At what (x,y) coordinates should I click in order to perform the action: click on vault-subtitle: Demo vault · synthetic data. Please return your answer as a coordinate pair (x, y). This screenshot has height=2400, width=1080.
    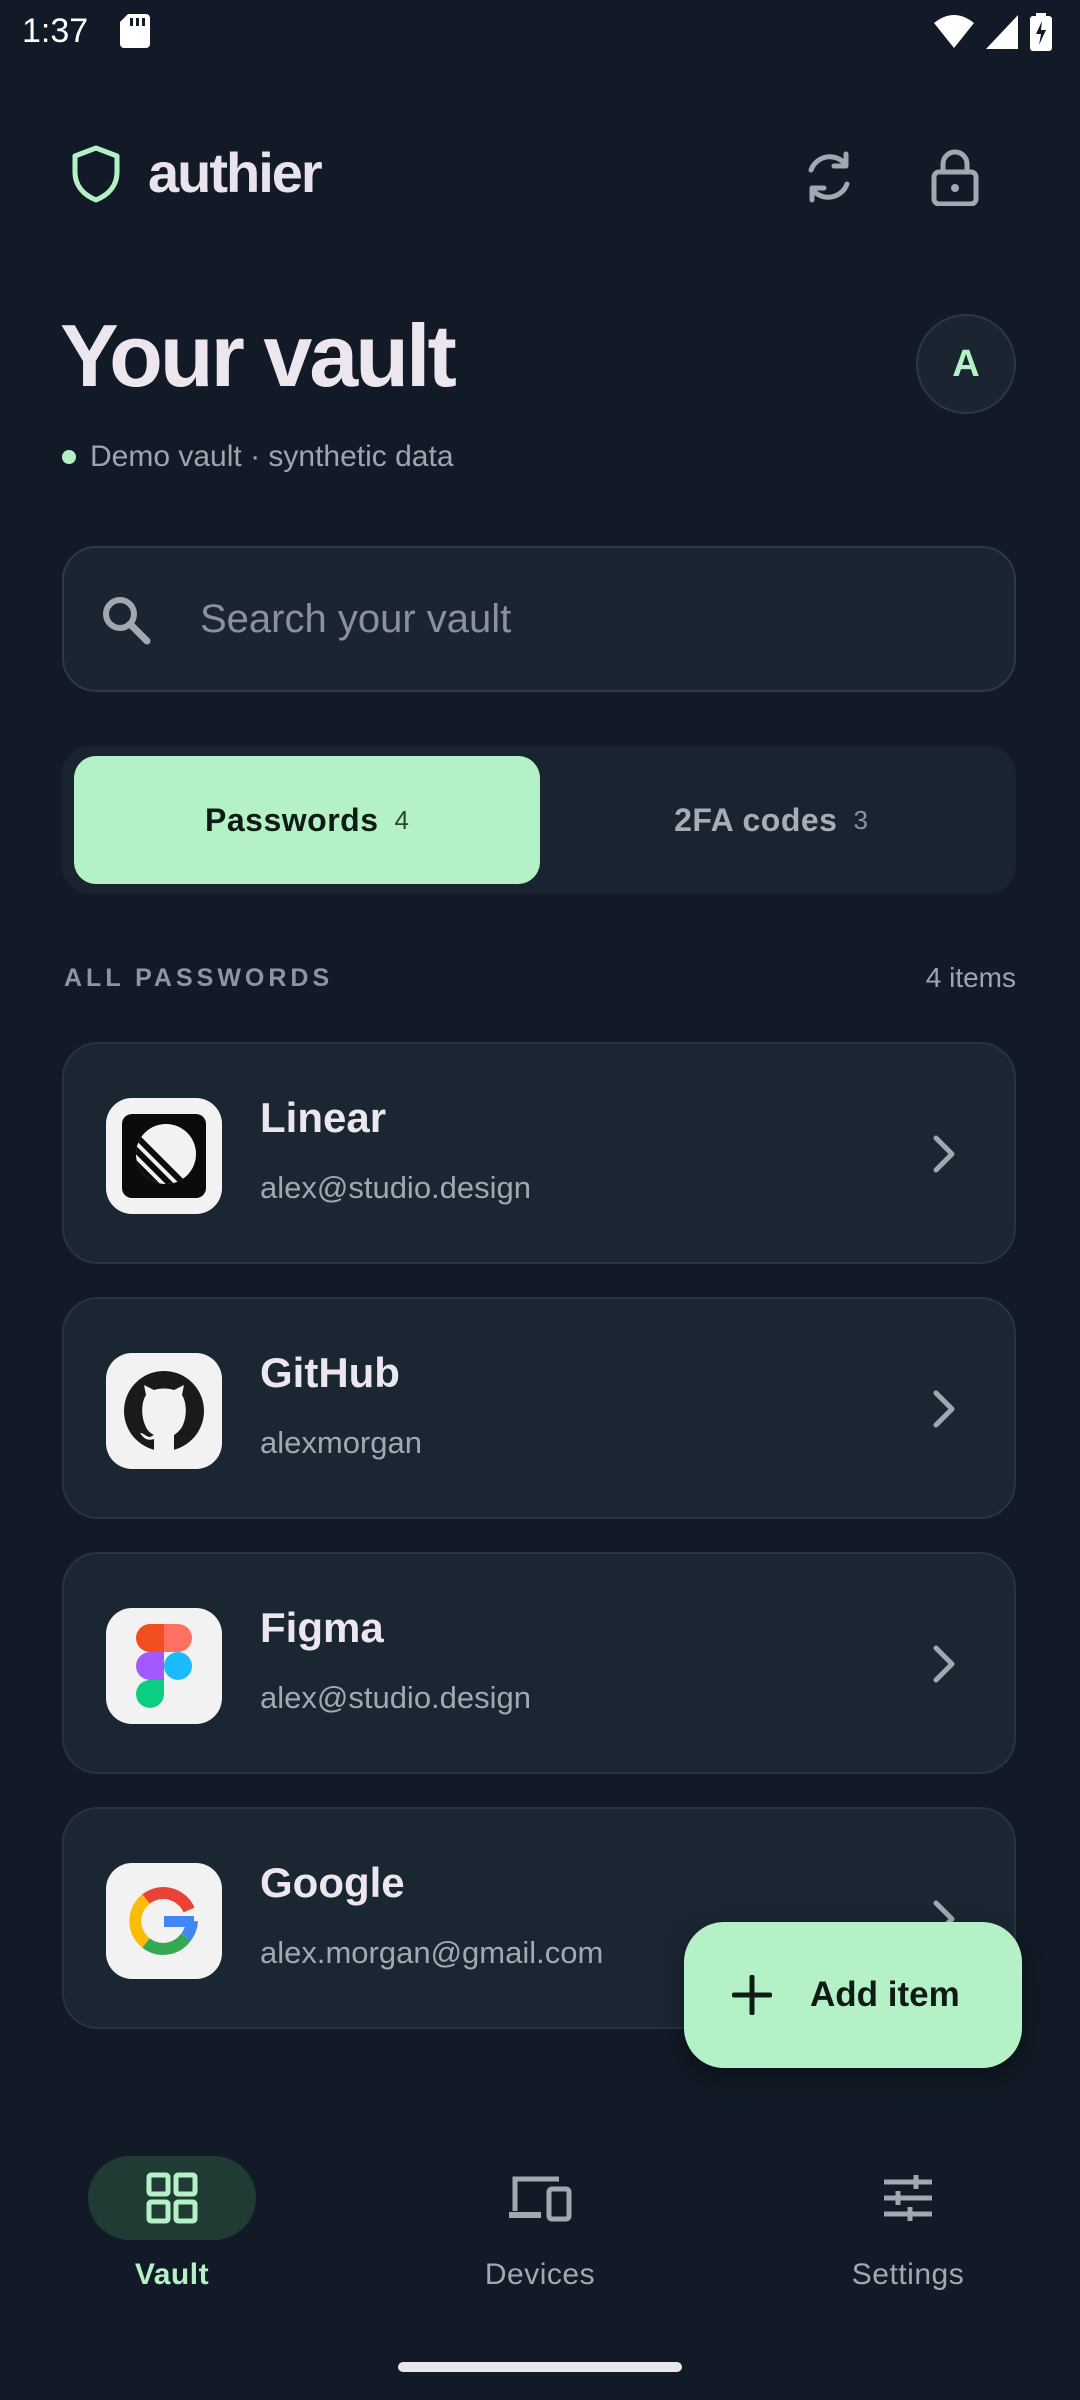
    Looking at the image, I should click on (258, 457).